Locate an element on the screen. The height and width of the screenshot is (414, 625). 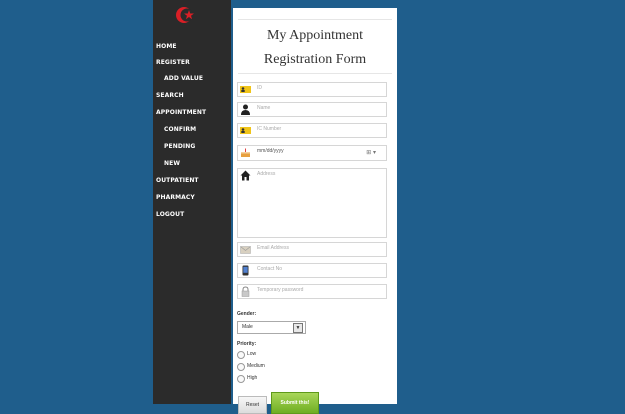
user-icon is located at coordinates (245, 109).